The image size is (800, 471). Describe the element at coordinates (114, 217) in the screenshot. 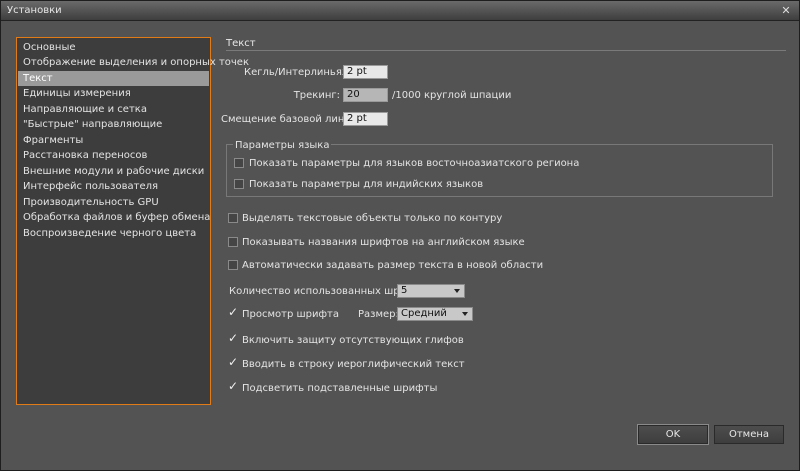

I see `sidebar-item-file-handling-clipboard: Обработка файлов и буфер обмена` at that location.